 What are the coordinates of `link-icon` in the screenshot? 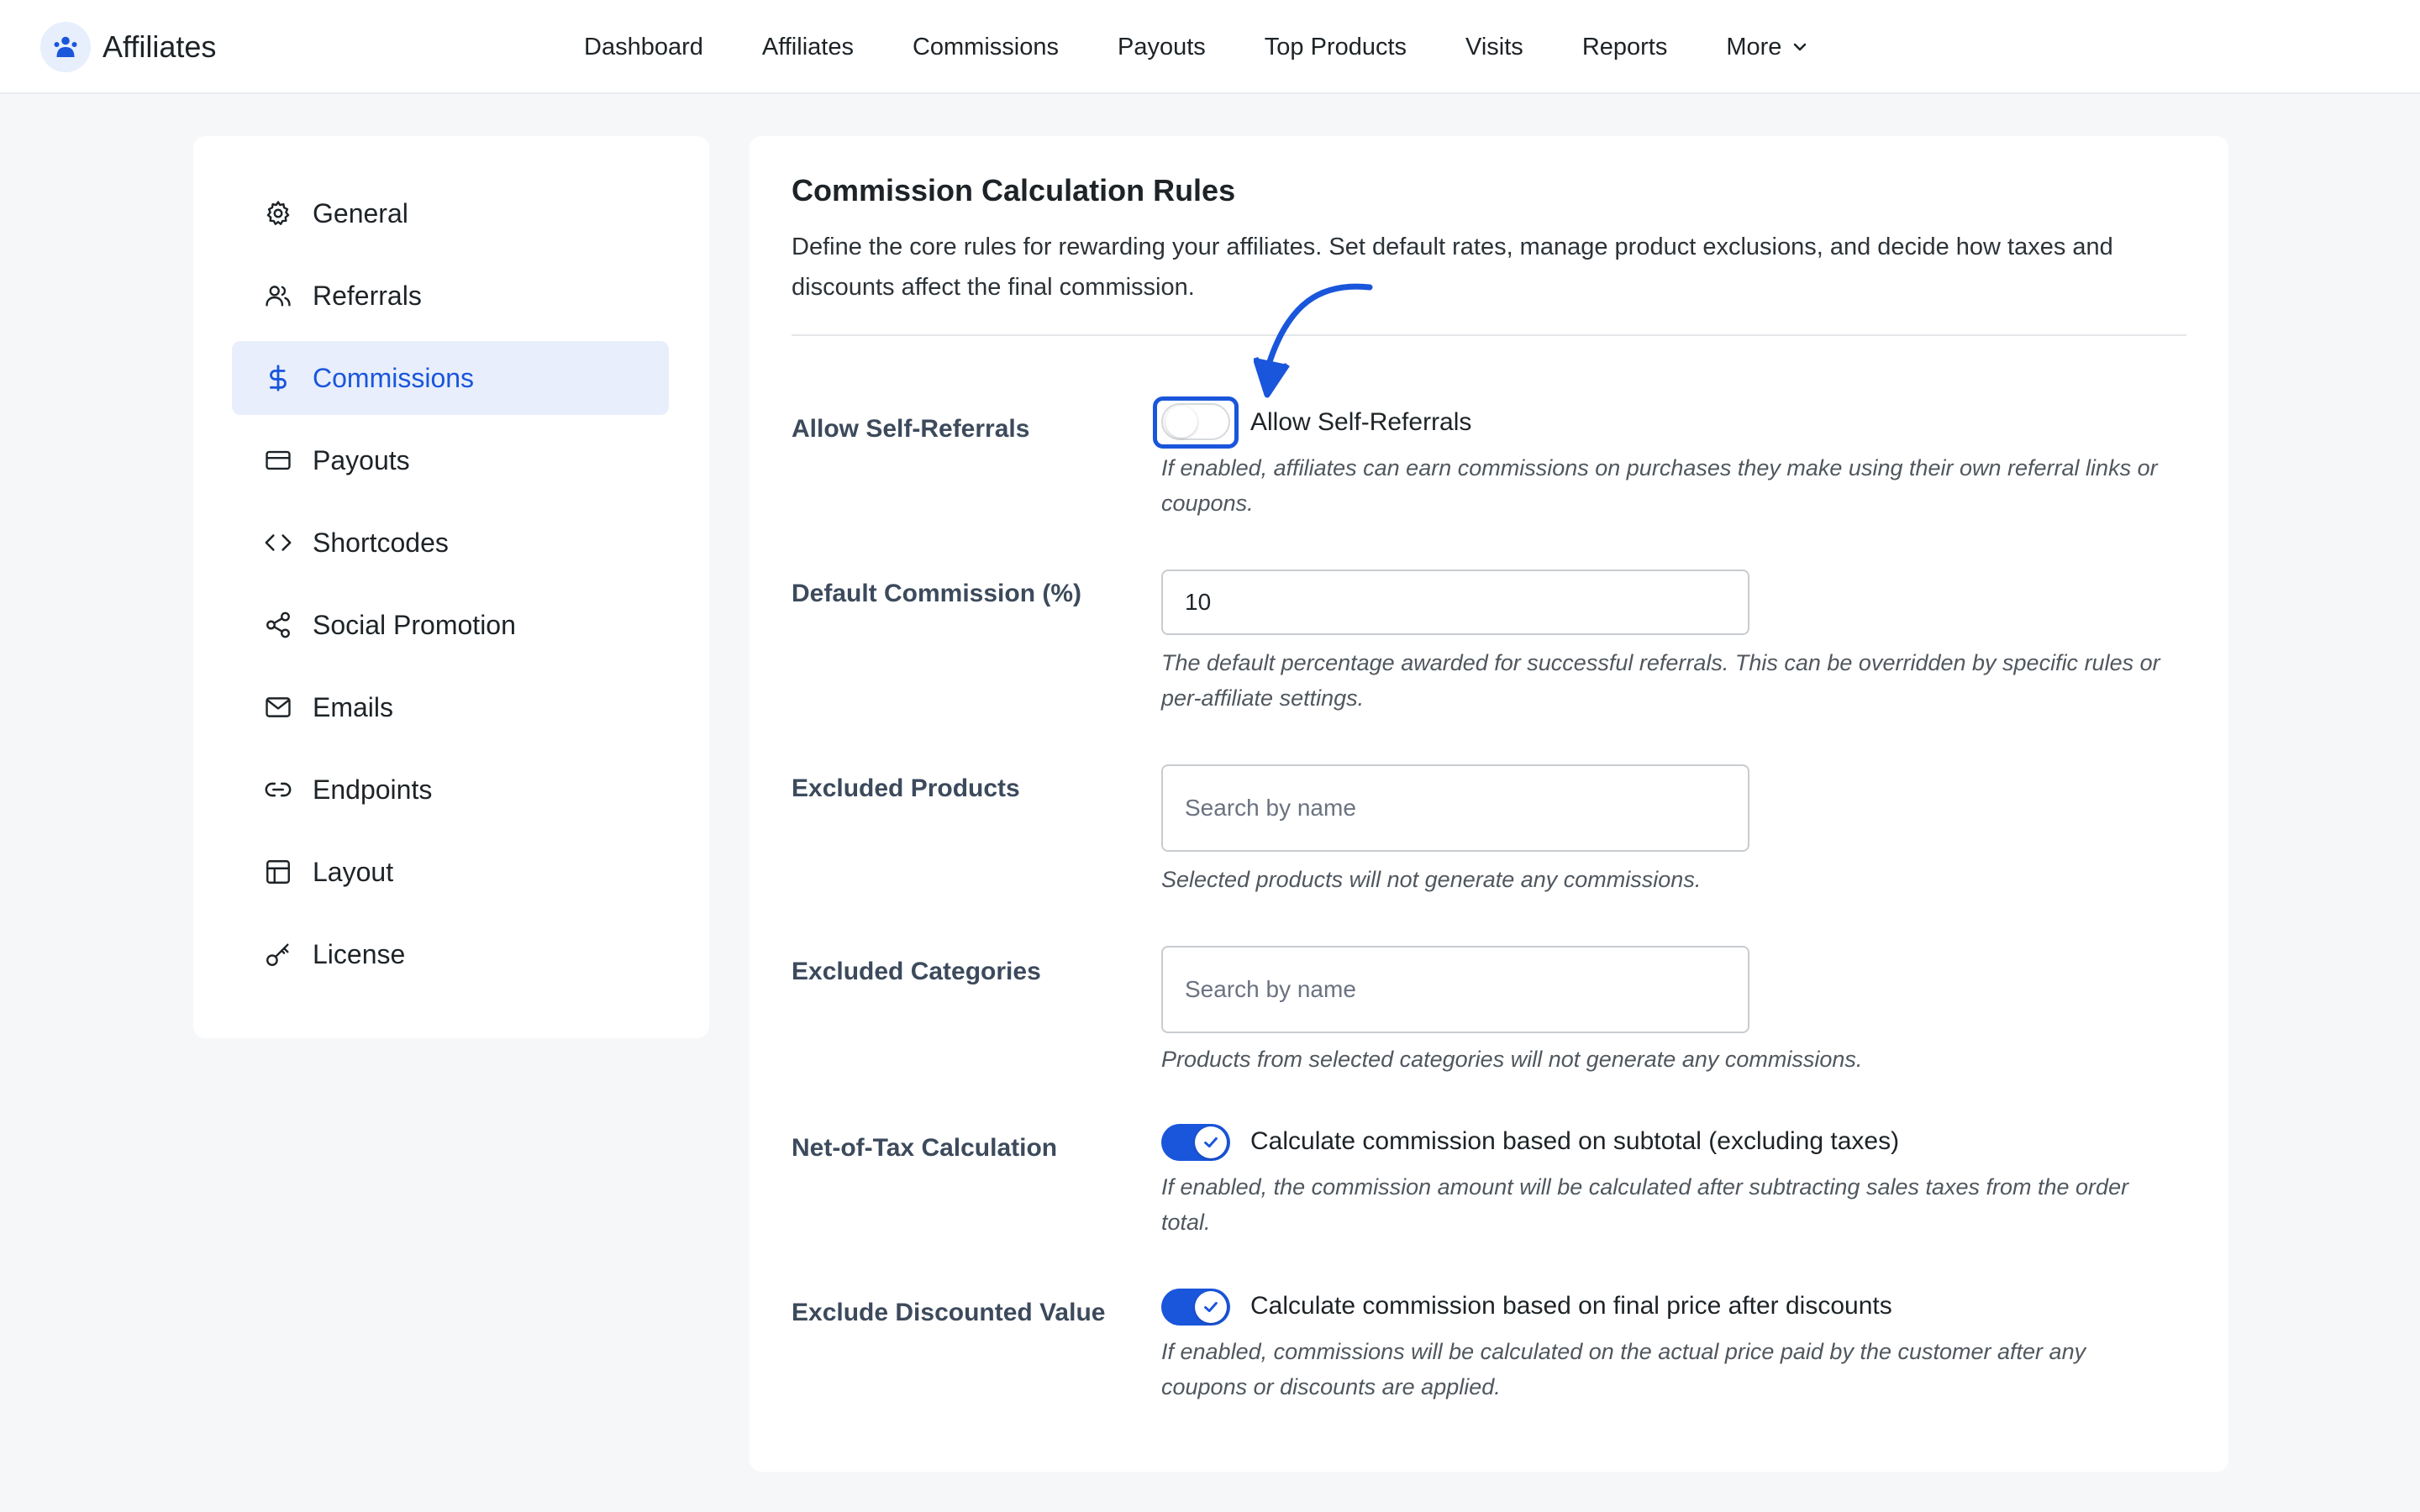 It's located at (278, 790).